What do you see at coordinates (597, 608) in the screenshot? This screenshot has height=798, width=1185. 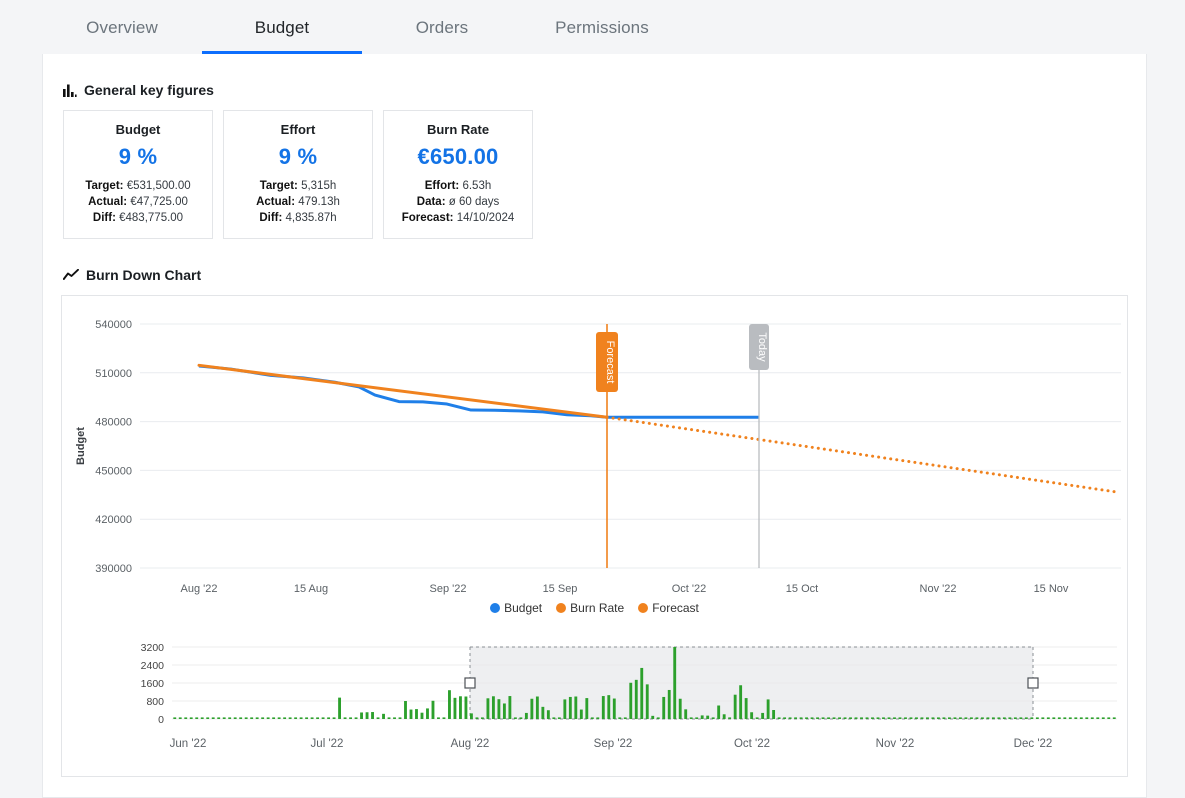 I see `legend-label: Burn Rate` at bounding box center [597, 608].